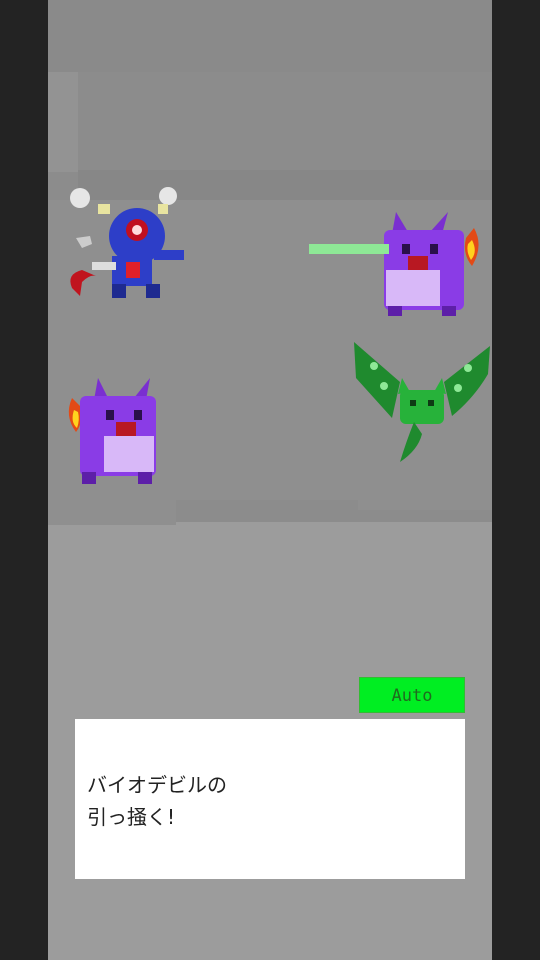 This screenshot has height=960, width=540. I want to click on message-line-1: バイオデビルの, so click(157, 785).